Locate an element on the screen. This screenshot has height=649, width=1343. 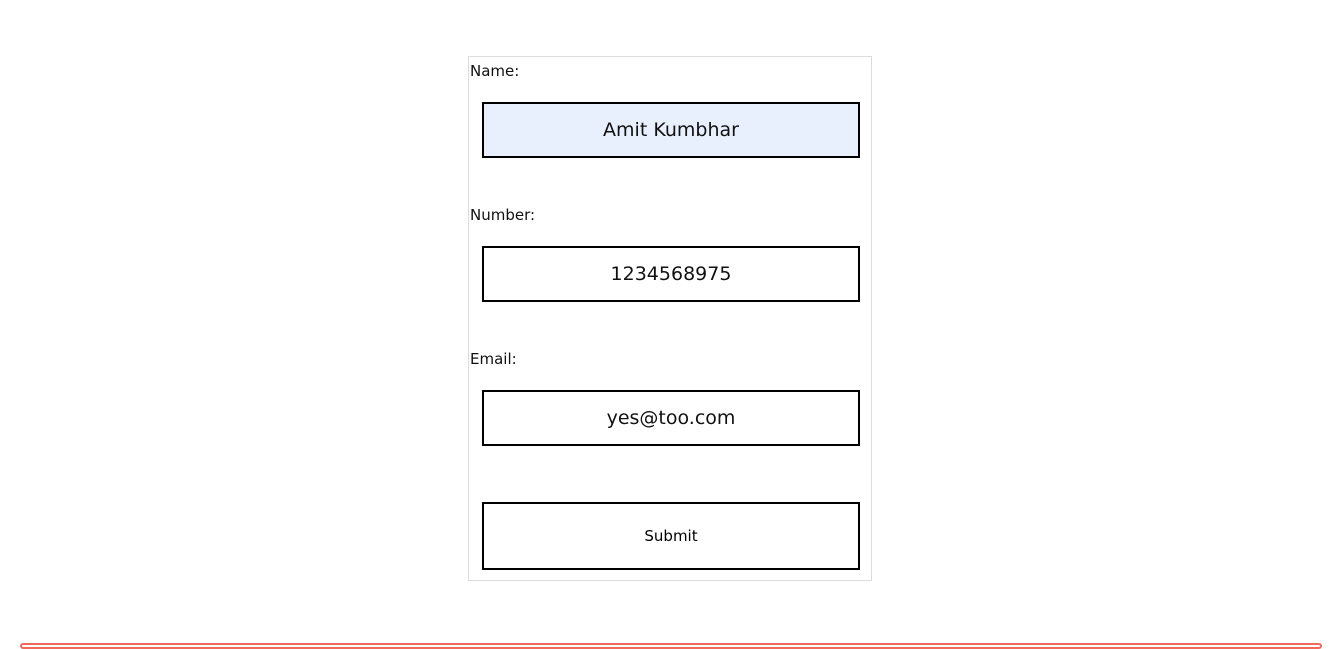
number-label: Number: is located at coordinates (503, 215).